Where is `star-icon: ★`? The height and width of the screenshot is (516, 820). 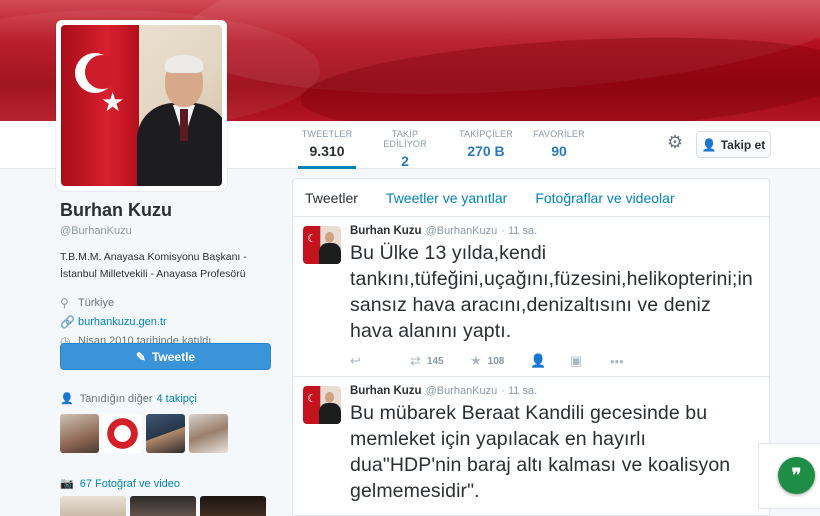
star-icon: ★ is located at coordinates (476, 360).